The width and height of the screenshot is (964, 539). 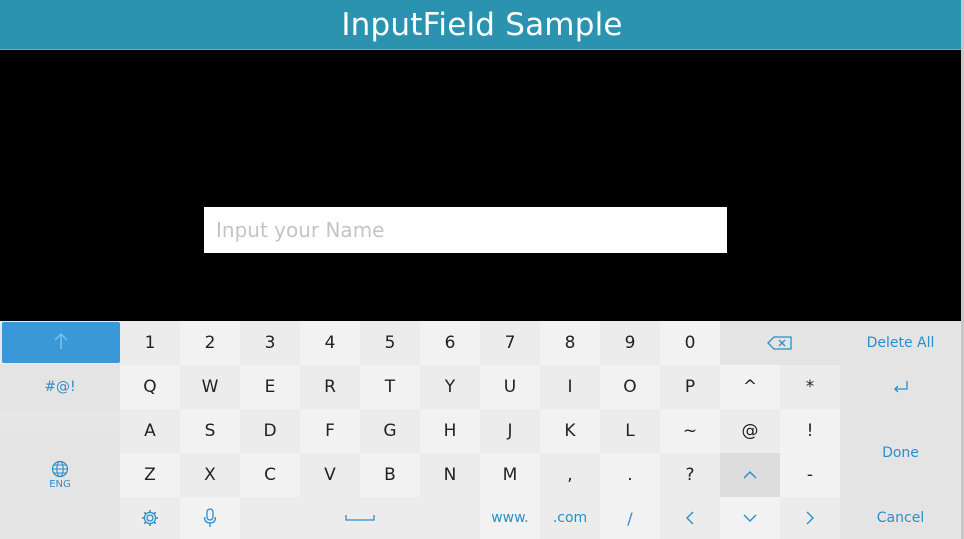 I want to click on key-6: 6, so click(x=450, y=343).